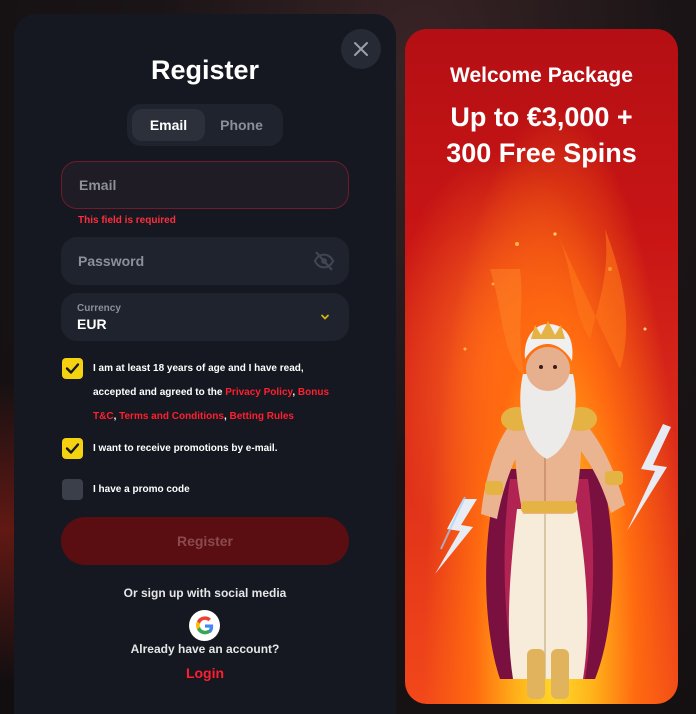 This screenshot has height=714, width=696. What do you see at coordinates (92, 323) in the screenshot?
I see `currency-value: EUR` at bounding box center [92, 323].